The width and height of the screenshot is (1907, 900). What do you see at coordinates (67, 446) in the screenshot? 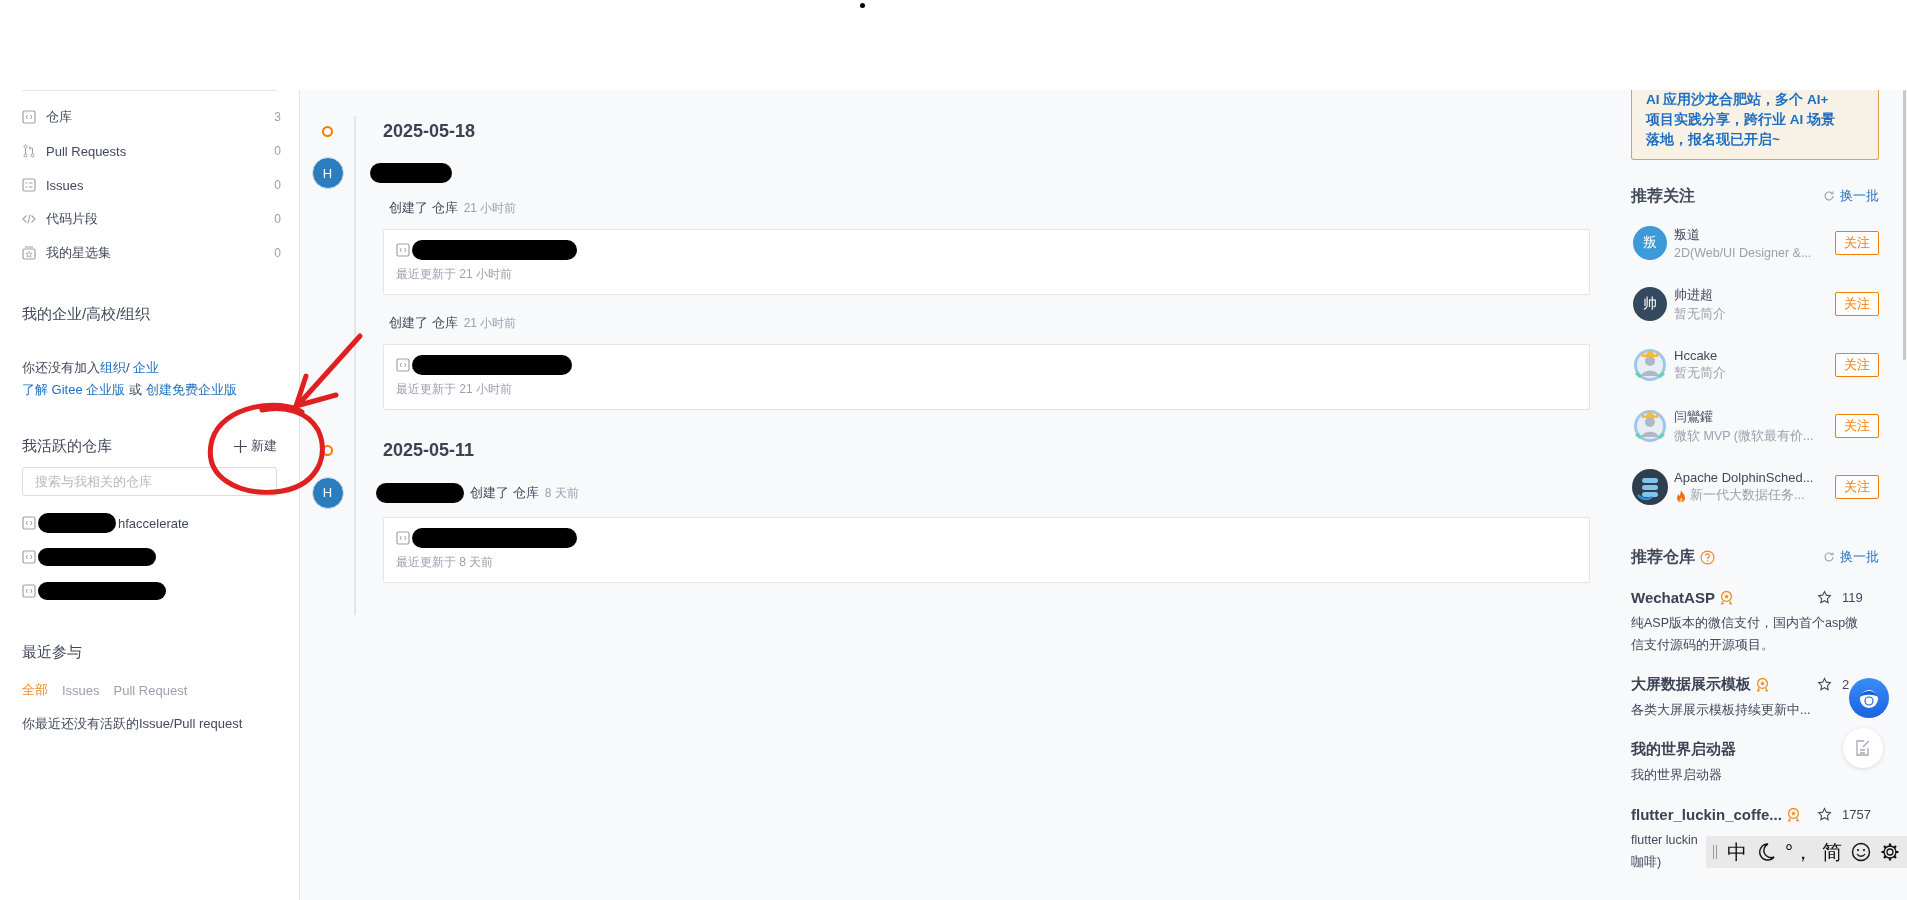
I see `section-title: 我活跃的仓库` at bounding box center [67, 446].